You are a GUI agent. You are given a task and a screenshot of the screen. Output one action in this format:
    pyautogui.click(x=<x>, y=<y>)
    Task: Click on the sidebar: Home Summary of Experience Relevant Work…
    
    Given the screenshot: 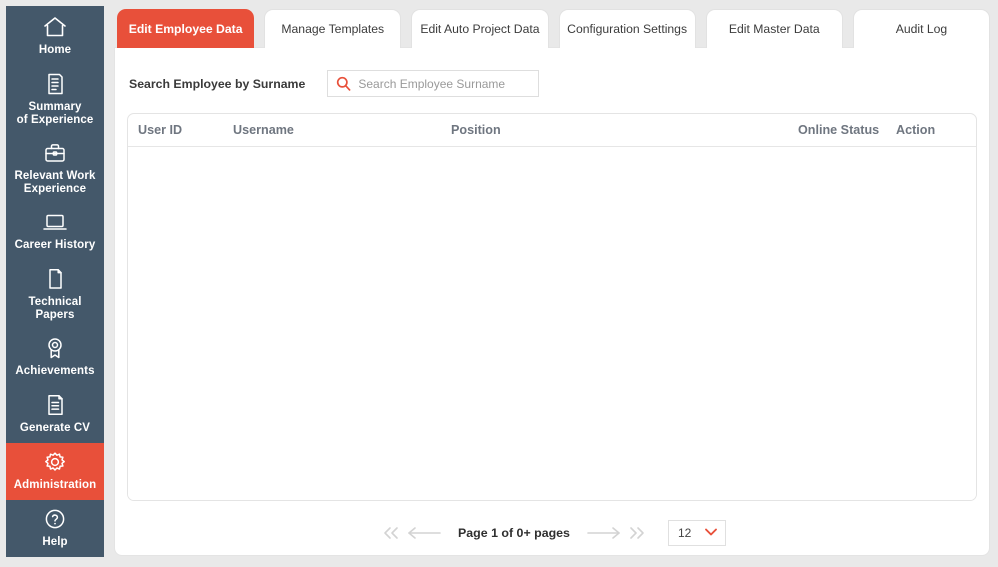 What is the action you would take?
    pyautogui.click(x=55, y=281)
    